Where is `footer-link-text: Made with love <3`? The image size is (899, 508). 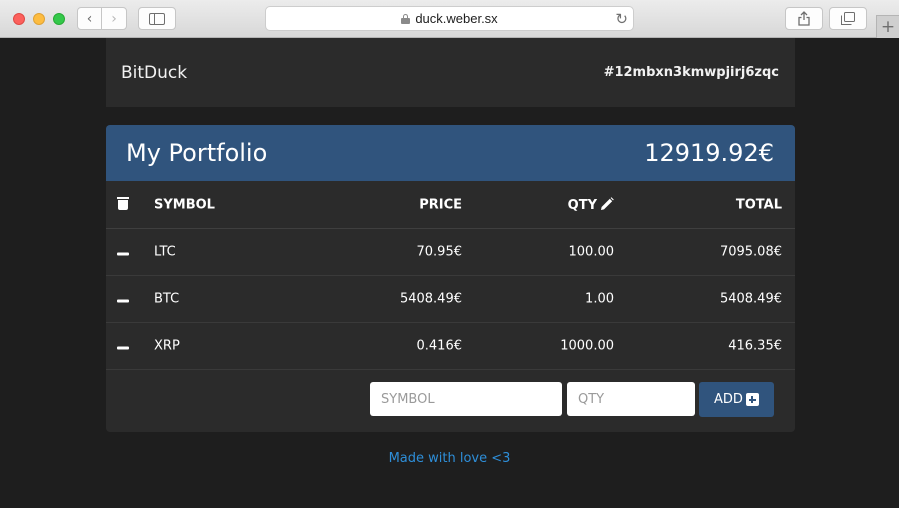 footer-link-text: Made with love <3 is located at coordinates (450, 458).